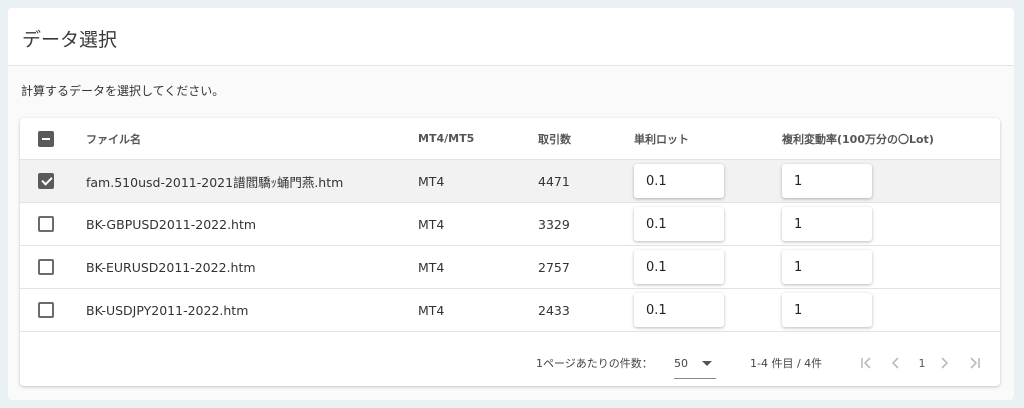 Image resolution: width=1024 pixels, height=408 pixels. What do you see at coordinates (681, 363) in the screenshot?
I see `page-size-value: 50` at bounding box center [681, 363].